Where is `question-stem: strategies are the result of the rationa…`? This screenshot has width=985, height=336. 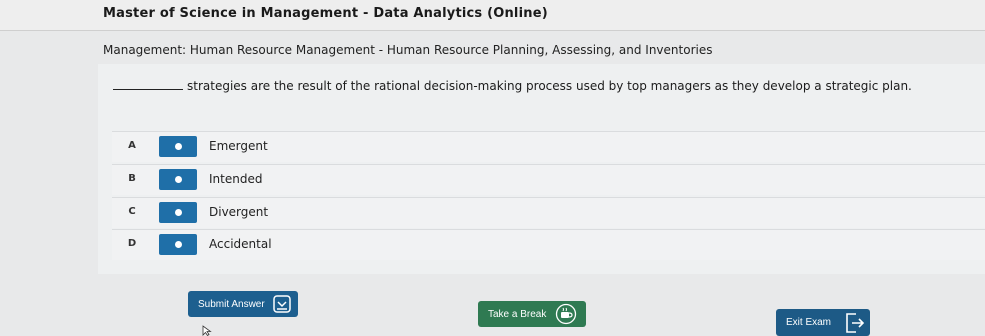
question-stem: strategies are the result of the rationa… is located at coordinates (512, 86).